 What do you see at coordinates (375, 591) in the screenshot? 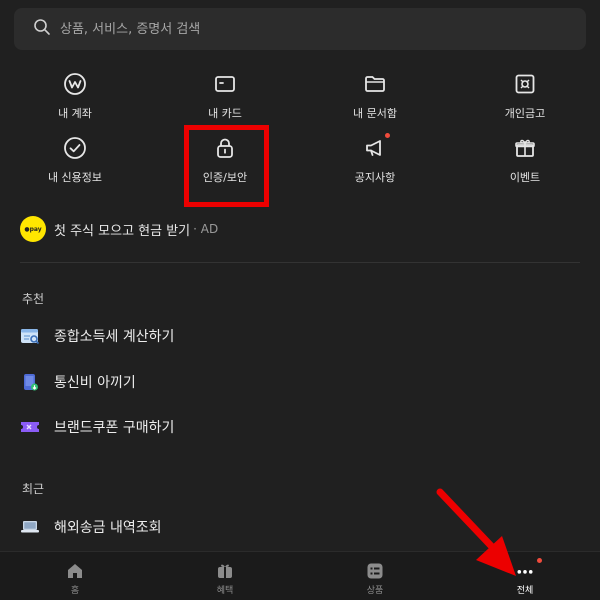
I see `tab-label: 상품` at bounding box center [375, 591].